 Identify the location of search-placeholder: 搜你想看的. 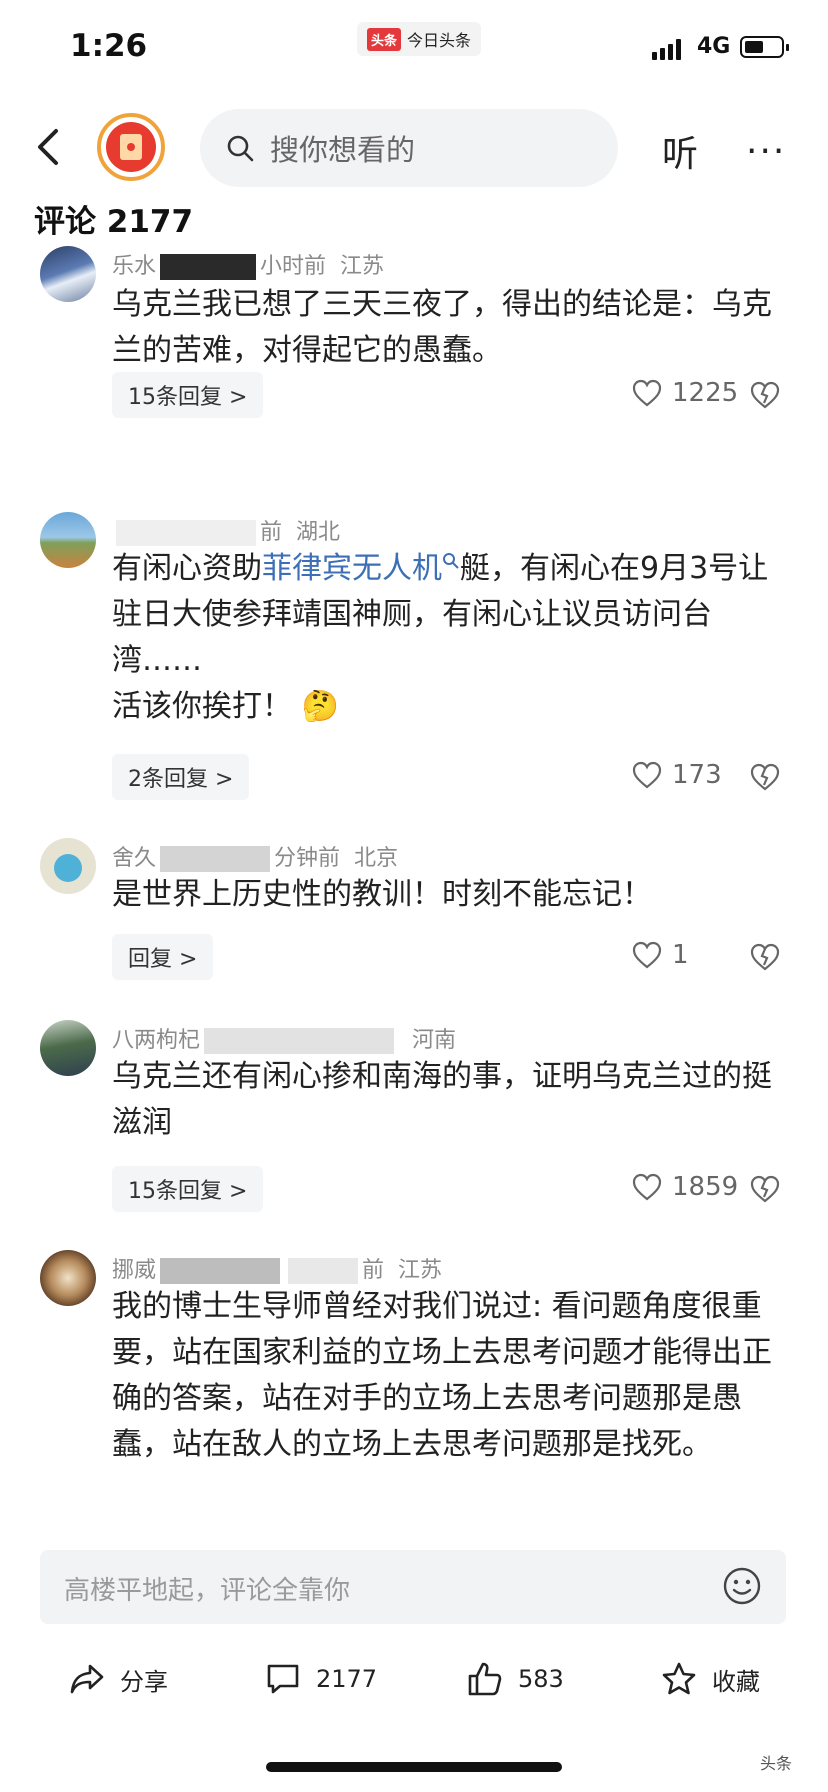
(343, 150).